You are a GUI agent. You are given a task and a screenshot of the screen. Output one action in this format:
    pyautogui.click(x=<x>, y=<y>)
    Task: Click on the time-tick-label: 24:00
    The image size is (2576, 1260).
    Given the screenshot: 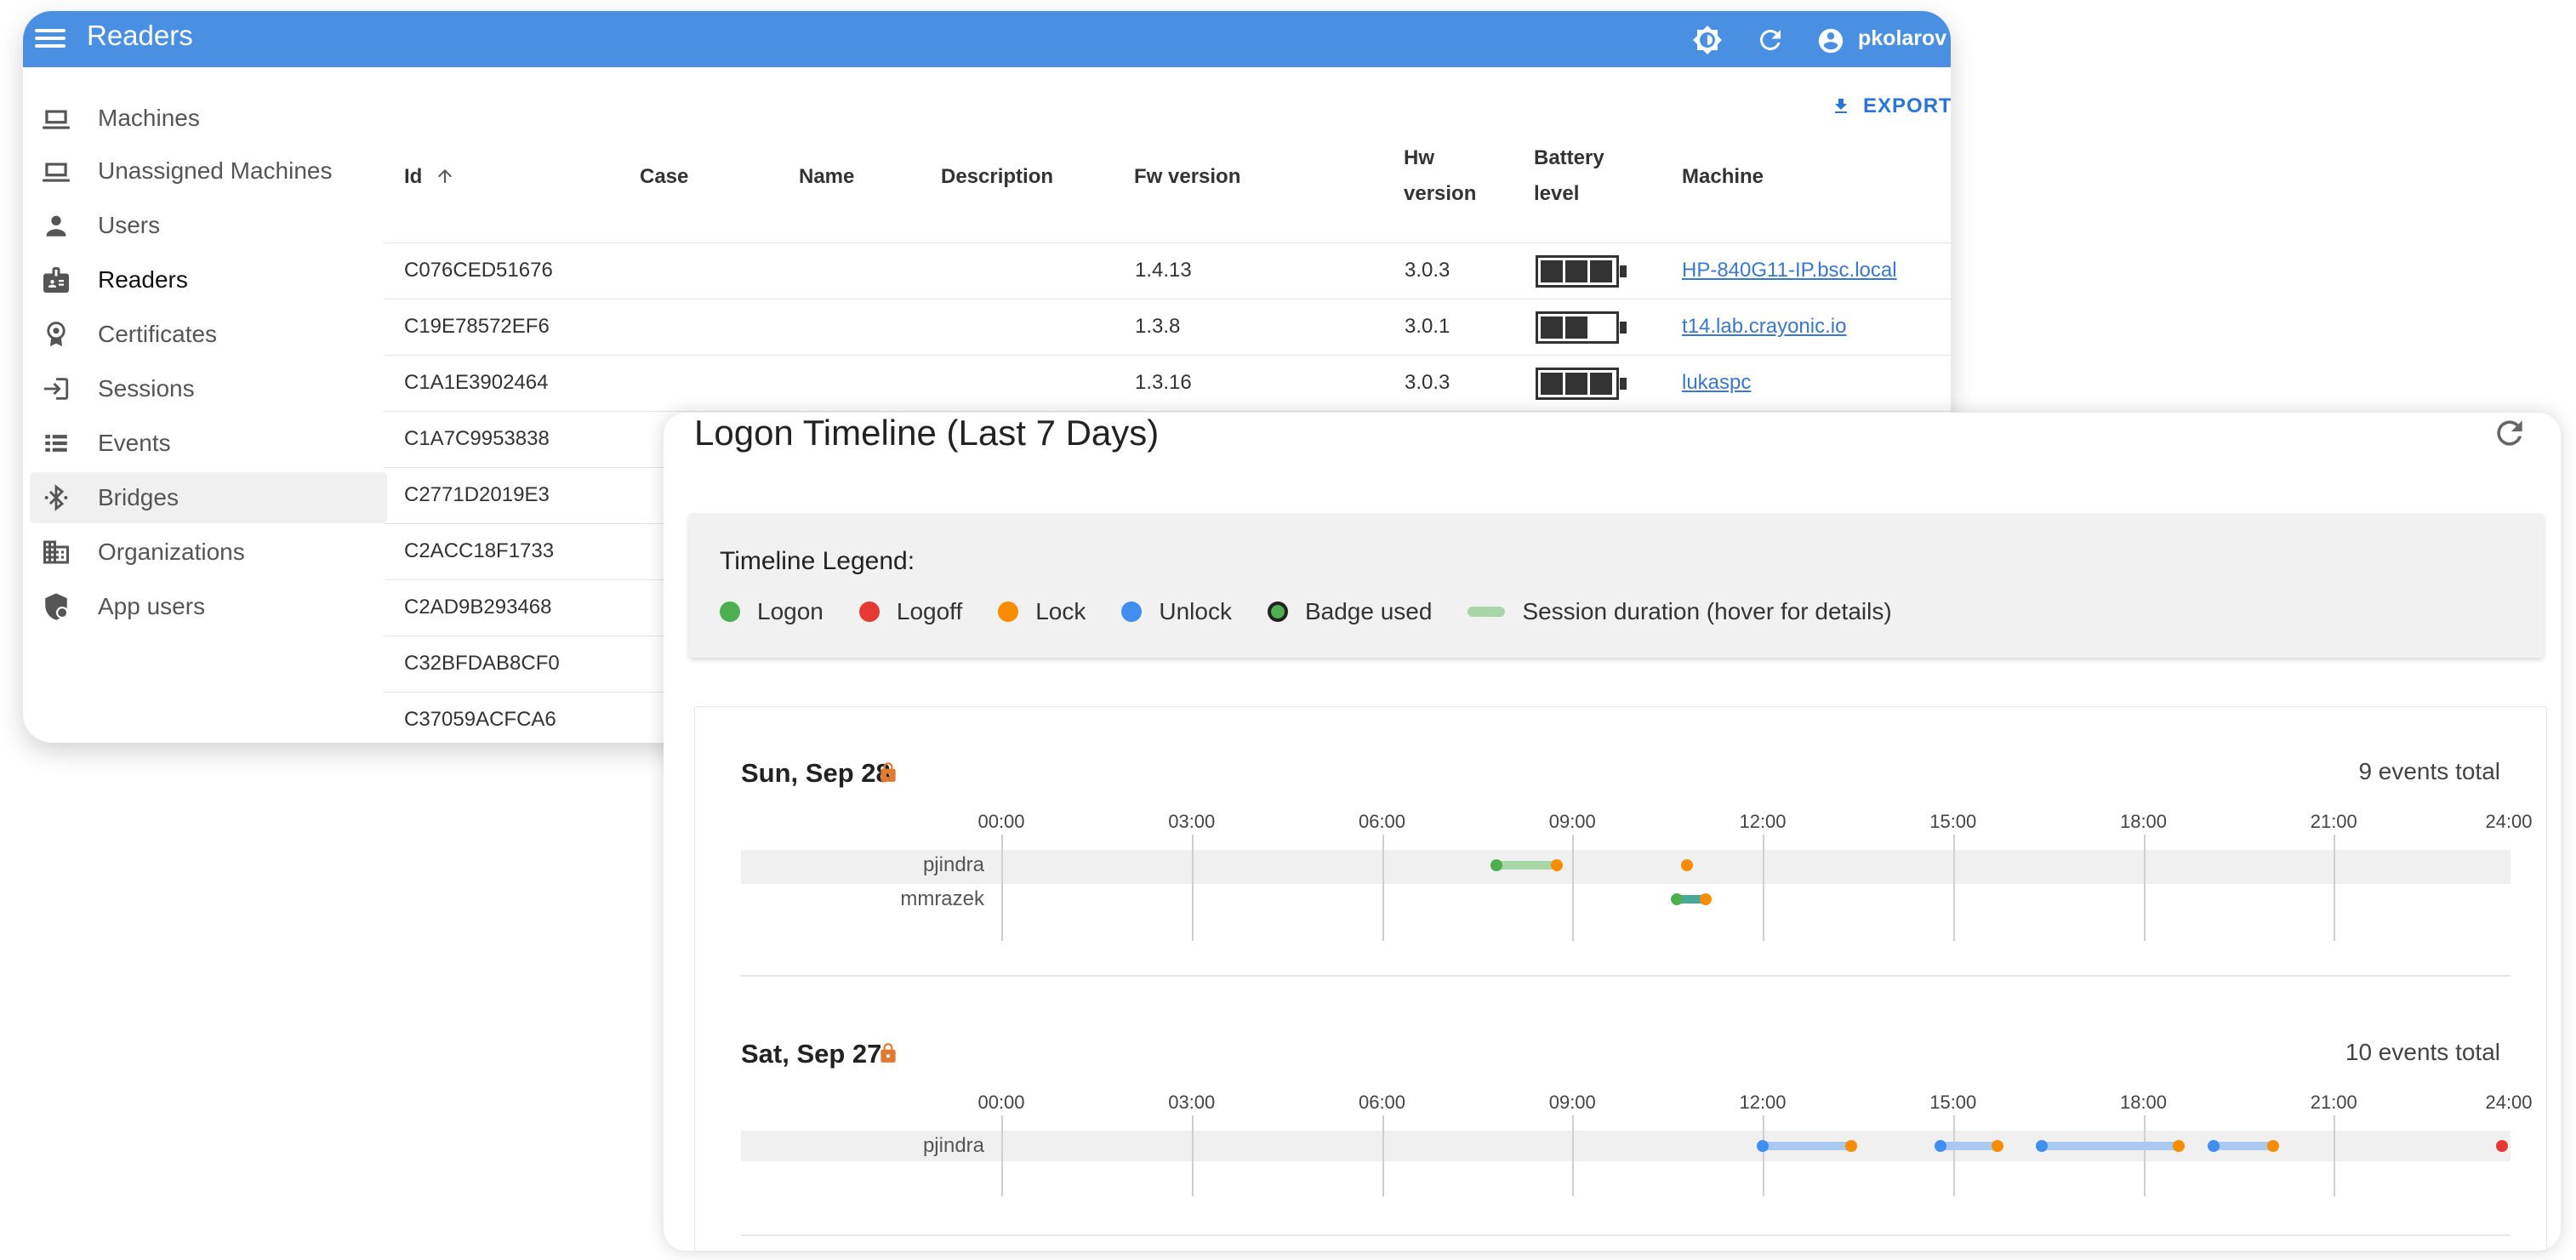 What is the action you would take?
    pyautogui.click(x=2509, y=1102)
    